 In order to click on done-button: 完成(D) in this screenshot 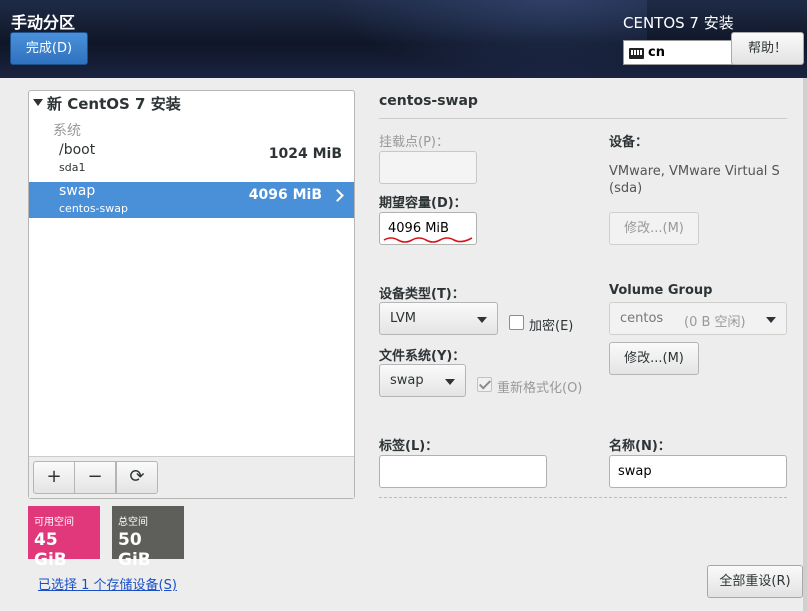, I will do `click(49, 48)`.